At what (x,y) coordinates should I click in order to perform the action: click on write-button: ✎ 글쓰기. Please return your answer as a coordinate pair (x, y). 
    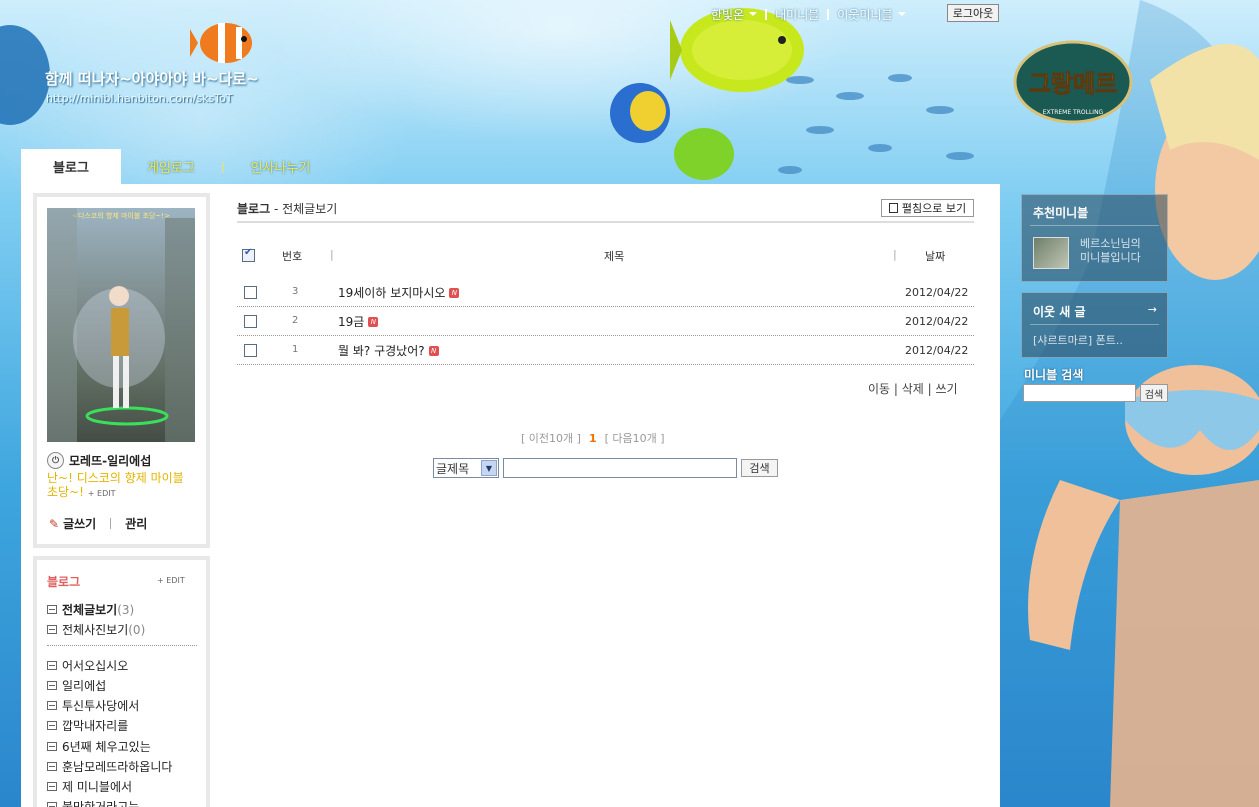
    Looking at the image, I should click on (72, 523).